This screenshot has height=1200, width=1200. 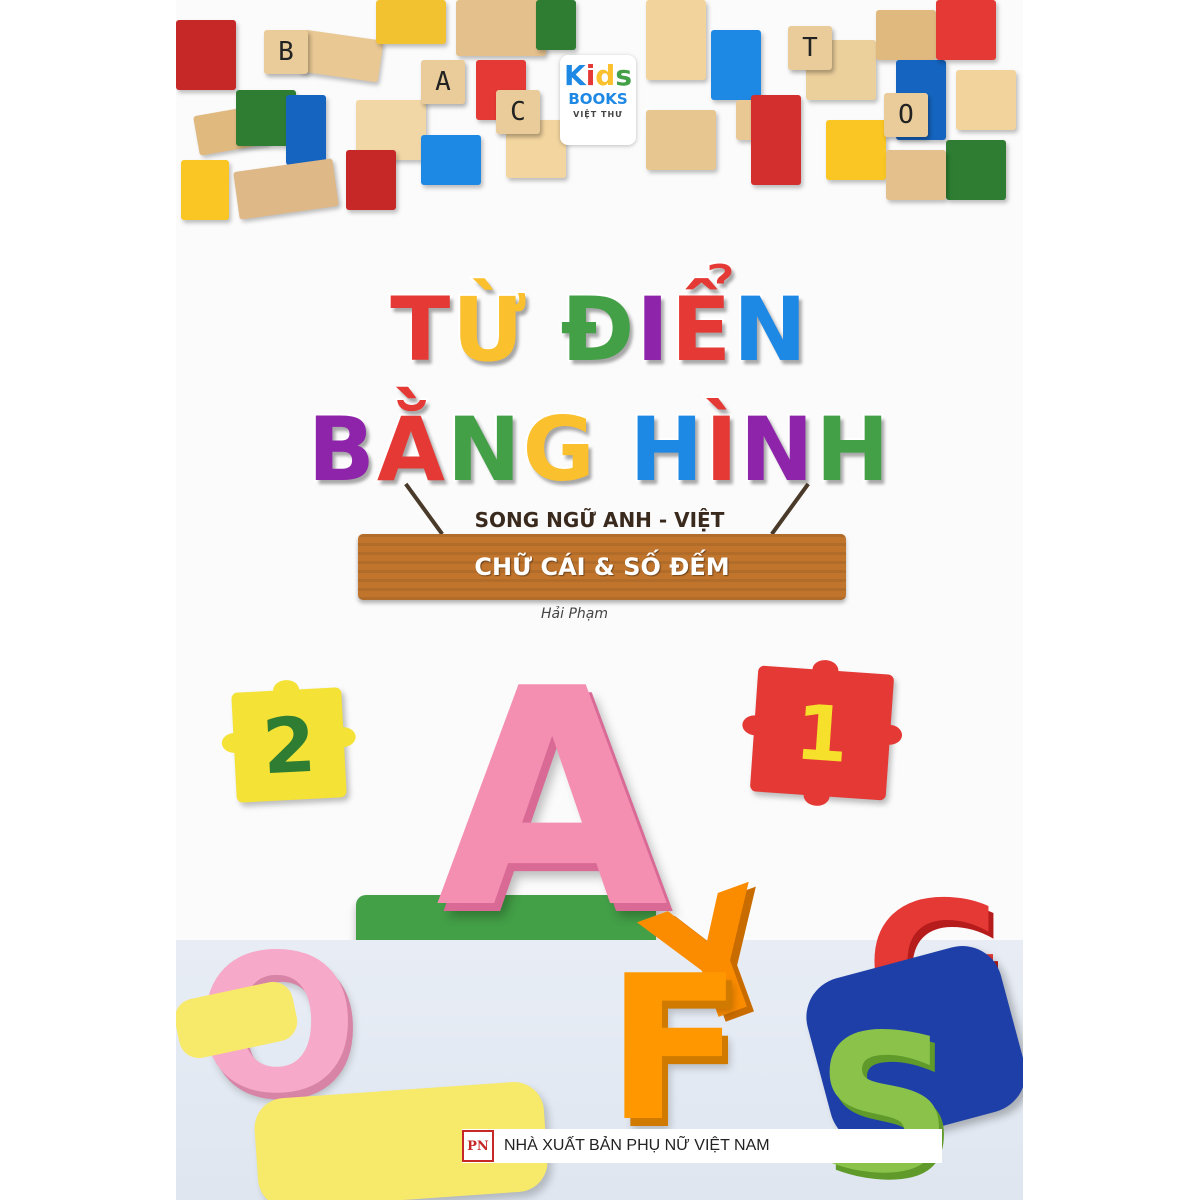 I want to click on title-letter: Ừ, so click(x=489, y=330).